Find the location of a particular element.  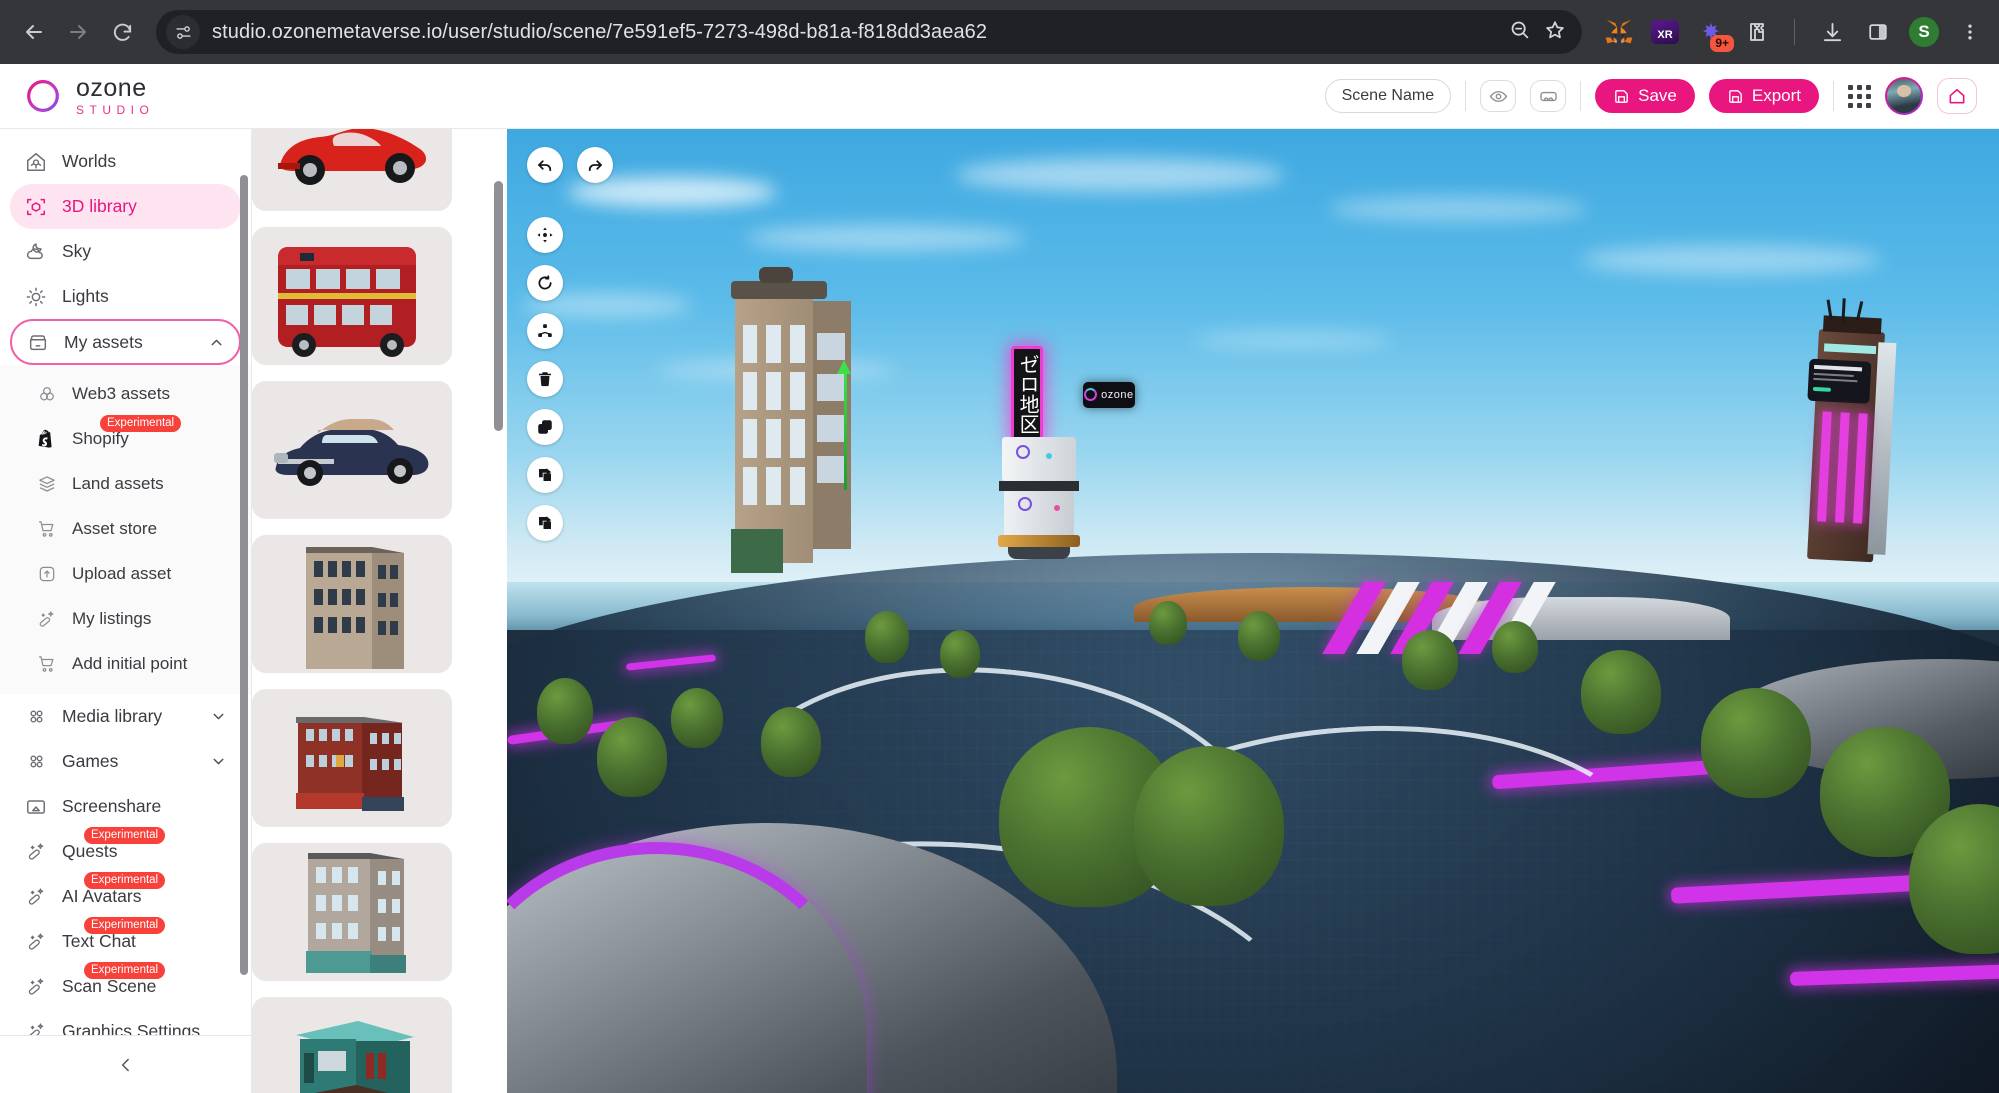

scene-name-input: Scene Name is located at coordinates (1388, 96).